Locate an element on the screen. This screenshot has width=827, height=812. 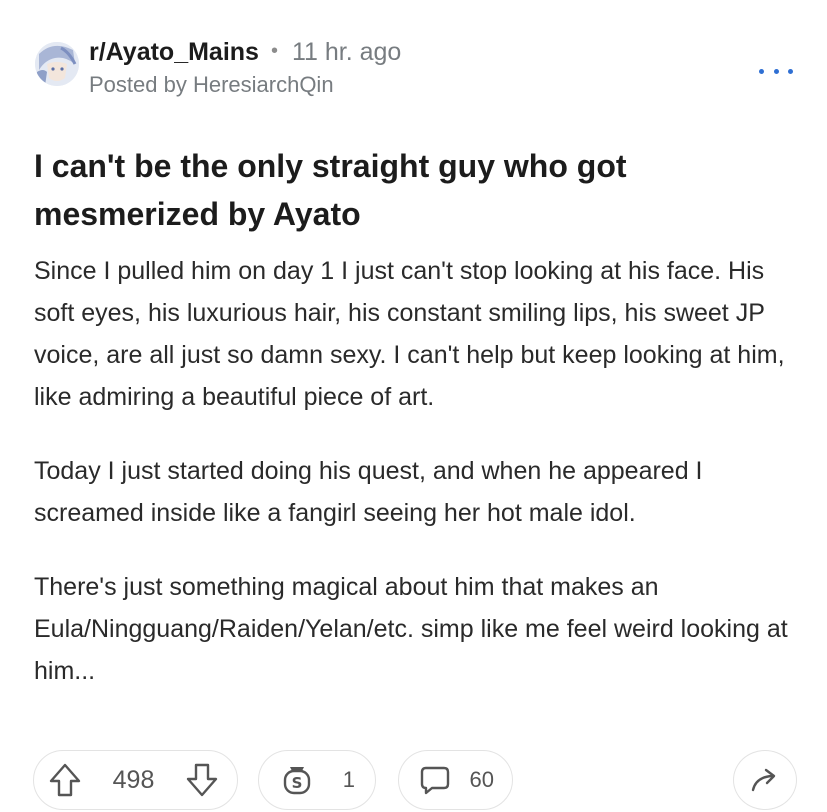
subreddit-avatar is located at coordinates (57, 64).